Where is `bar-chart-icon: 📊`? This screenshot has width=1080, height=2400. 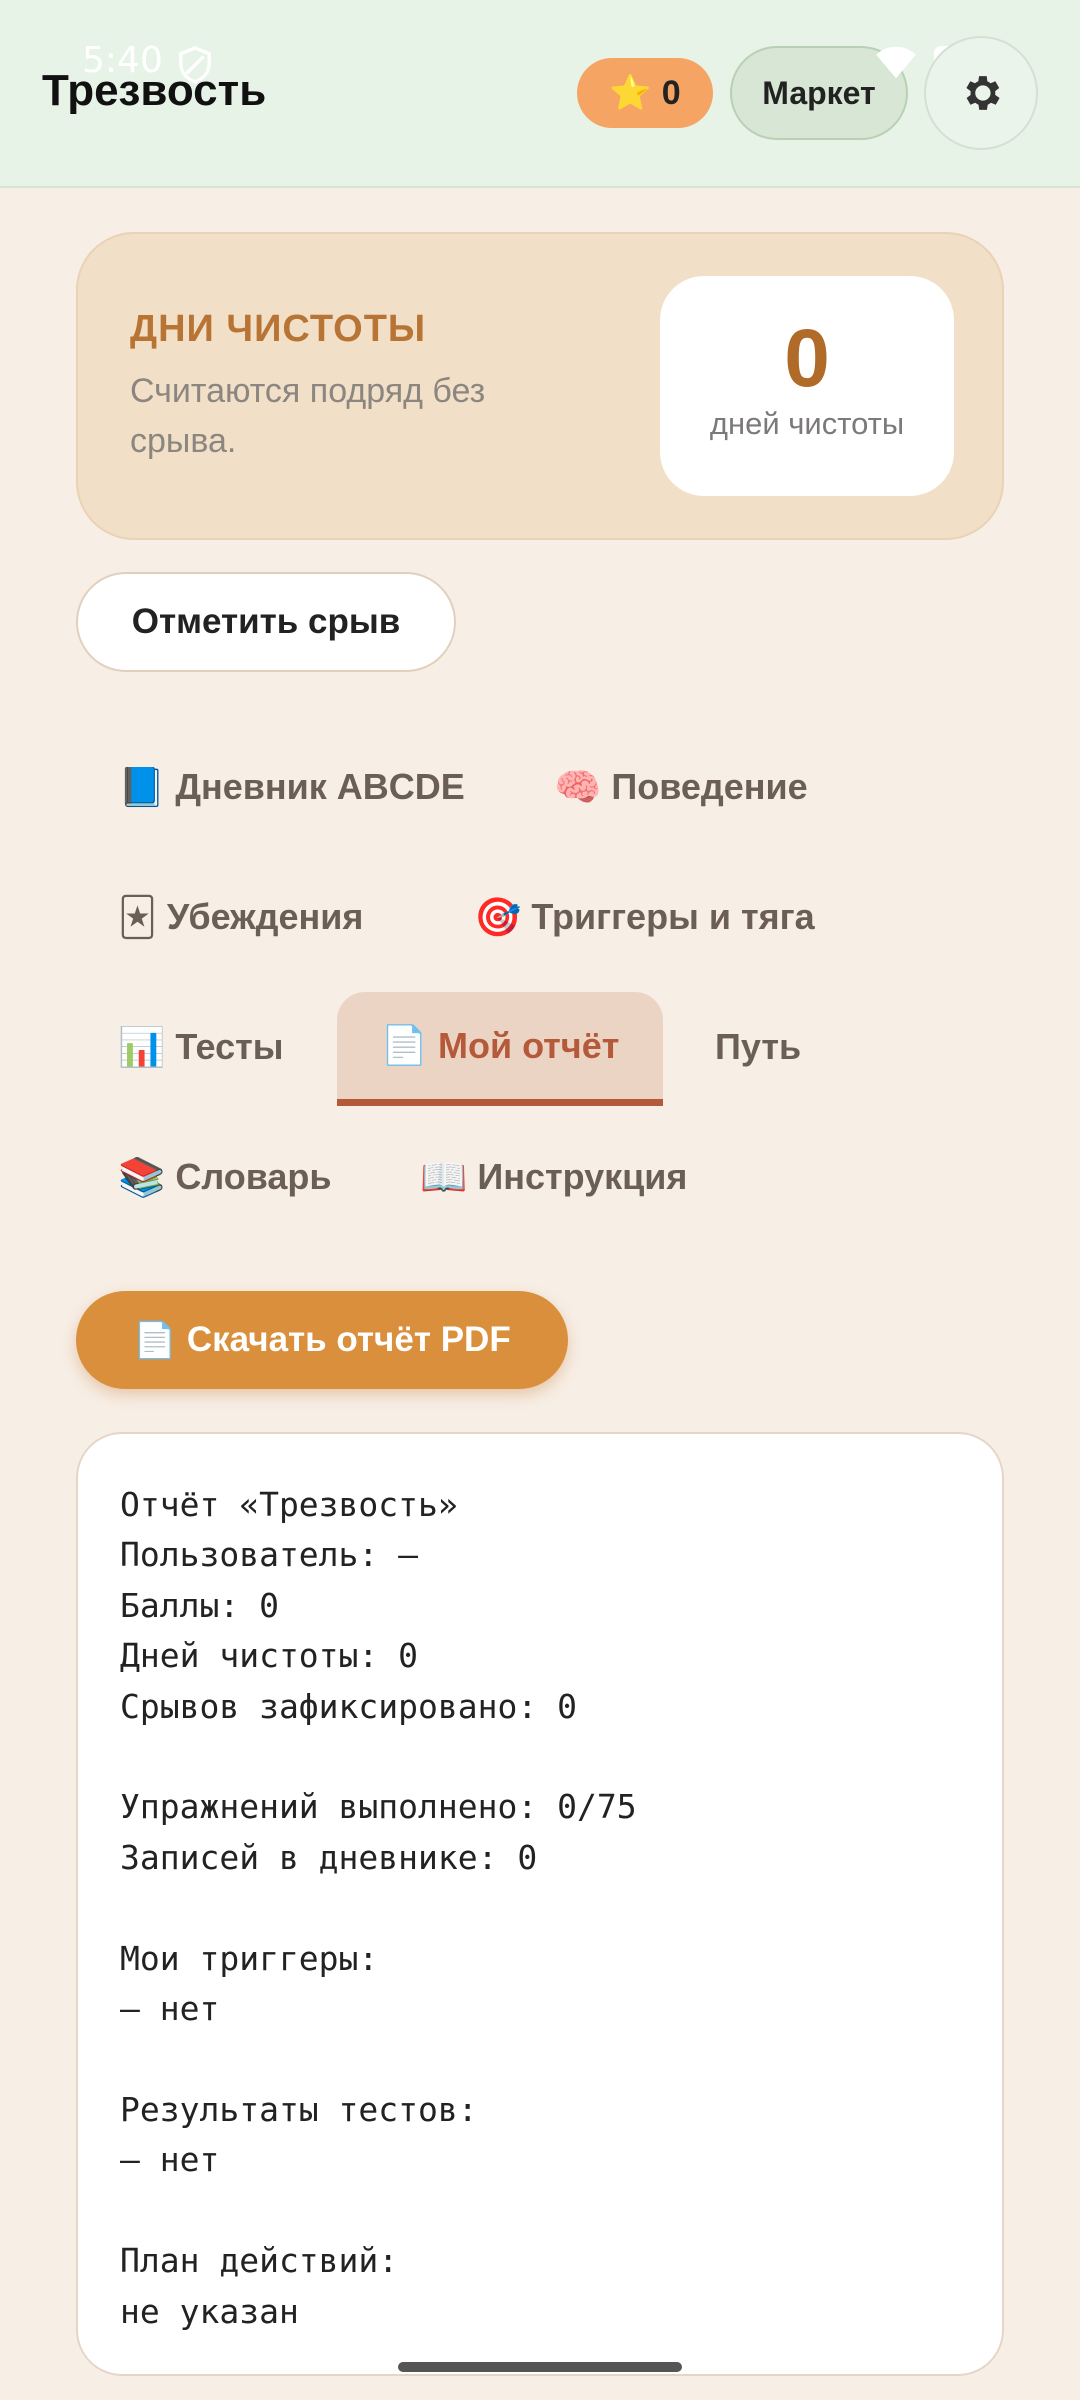 bar-chart-icon: 📊 is located at coordinates (142, 1046).